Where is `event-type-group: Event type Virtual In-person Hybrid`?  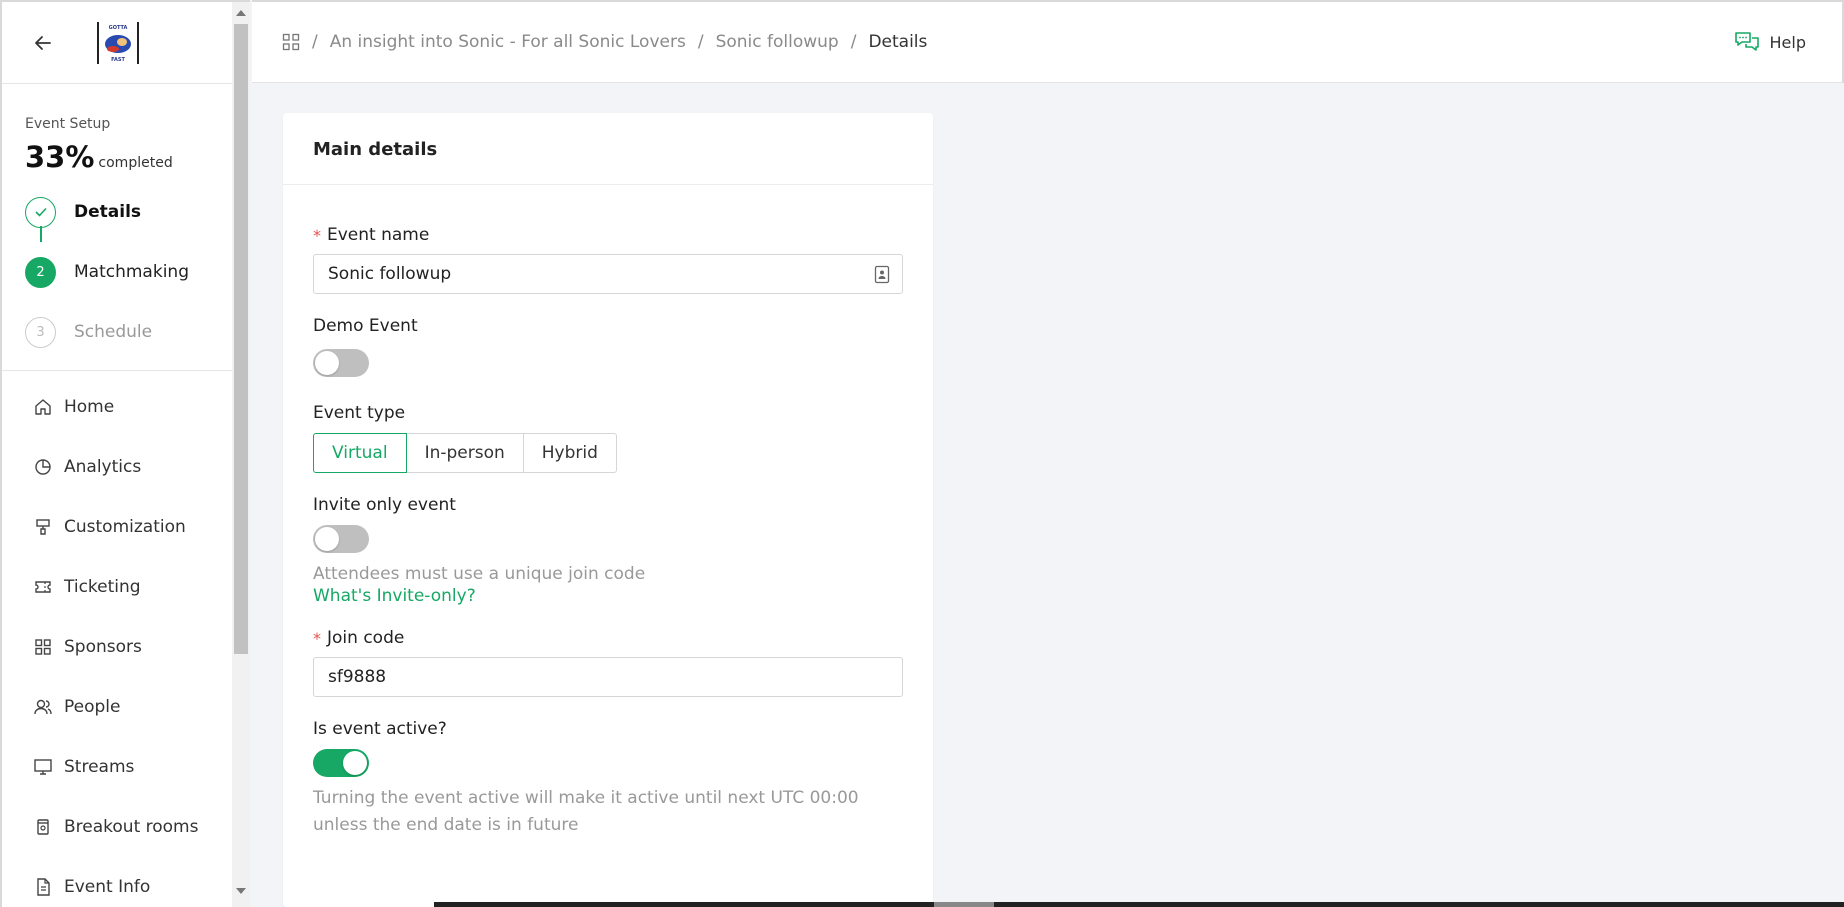 event-type-group: Event type Virtual In-person Hybrid is located at coordinates (608, 438).